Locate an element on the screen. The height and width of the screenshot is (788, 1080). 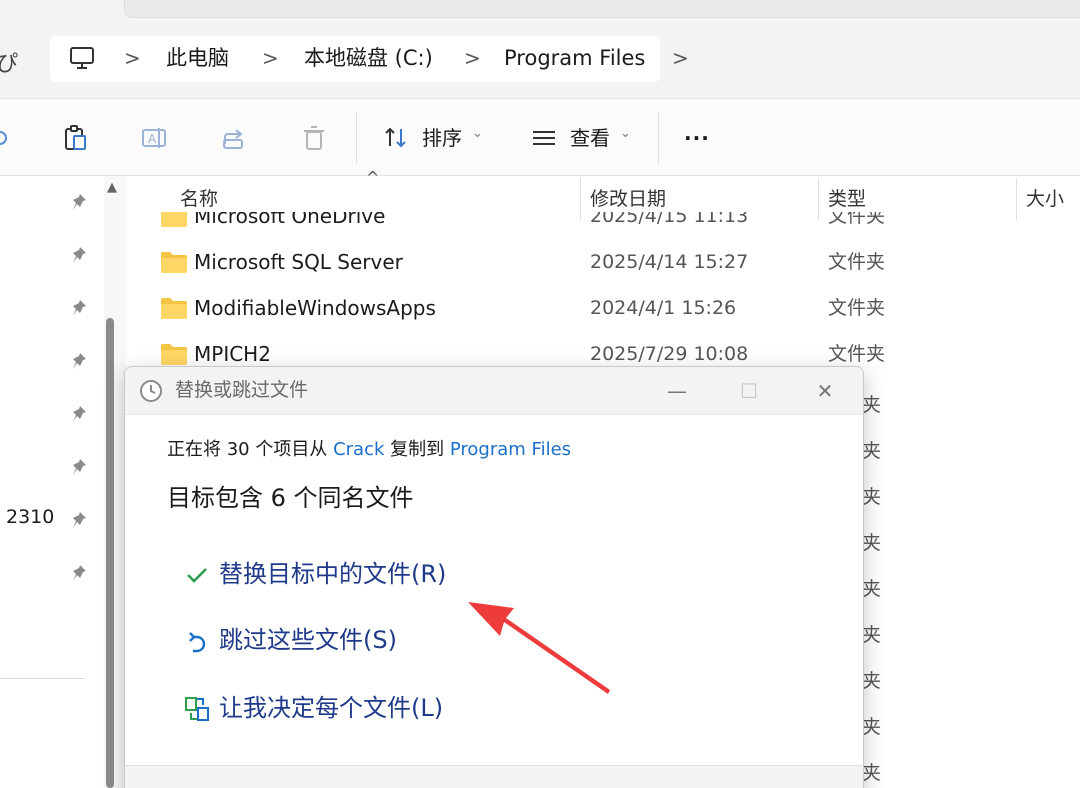
conflict-heading: 目标包含 6 个同名文件 is located at coordinates (290, 498).